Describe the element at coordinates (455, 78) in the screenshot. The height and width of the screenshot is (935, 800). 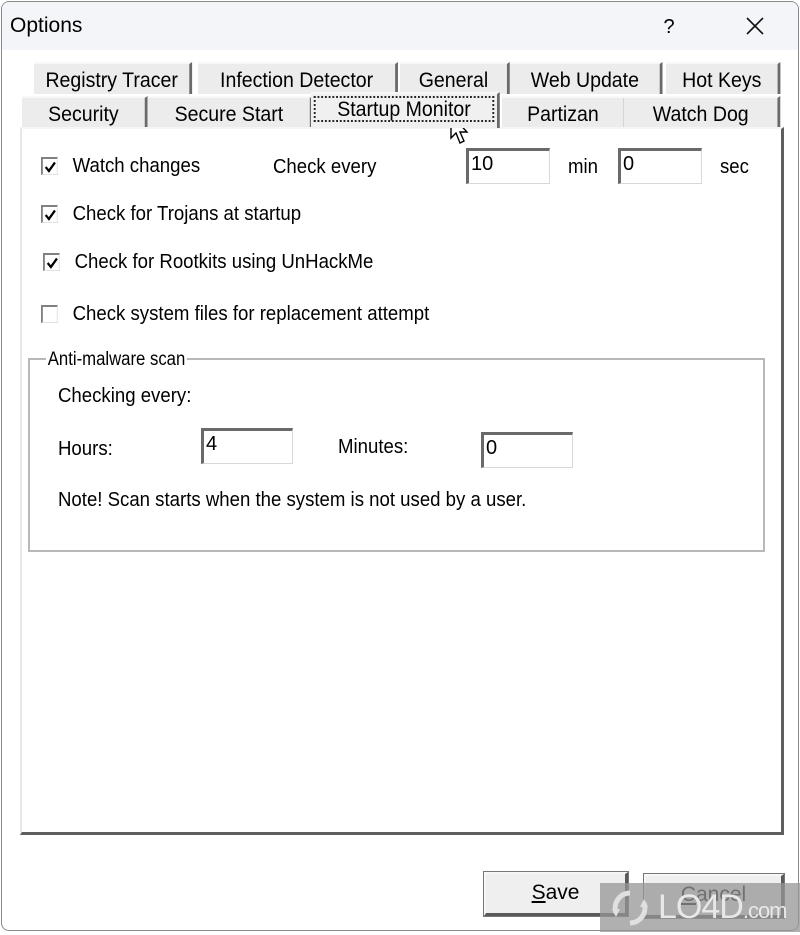
I see `tab-general: General` at that location.